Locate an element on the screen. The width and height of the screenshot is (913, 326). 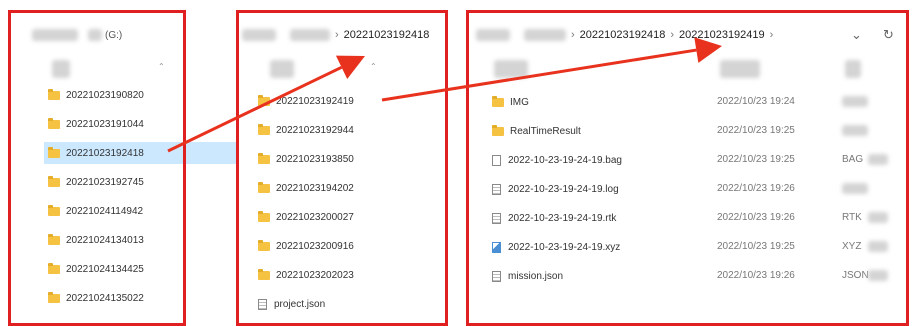
arrow-project-to-session-head is located at coordinates (708, 50).